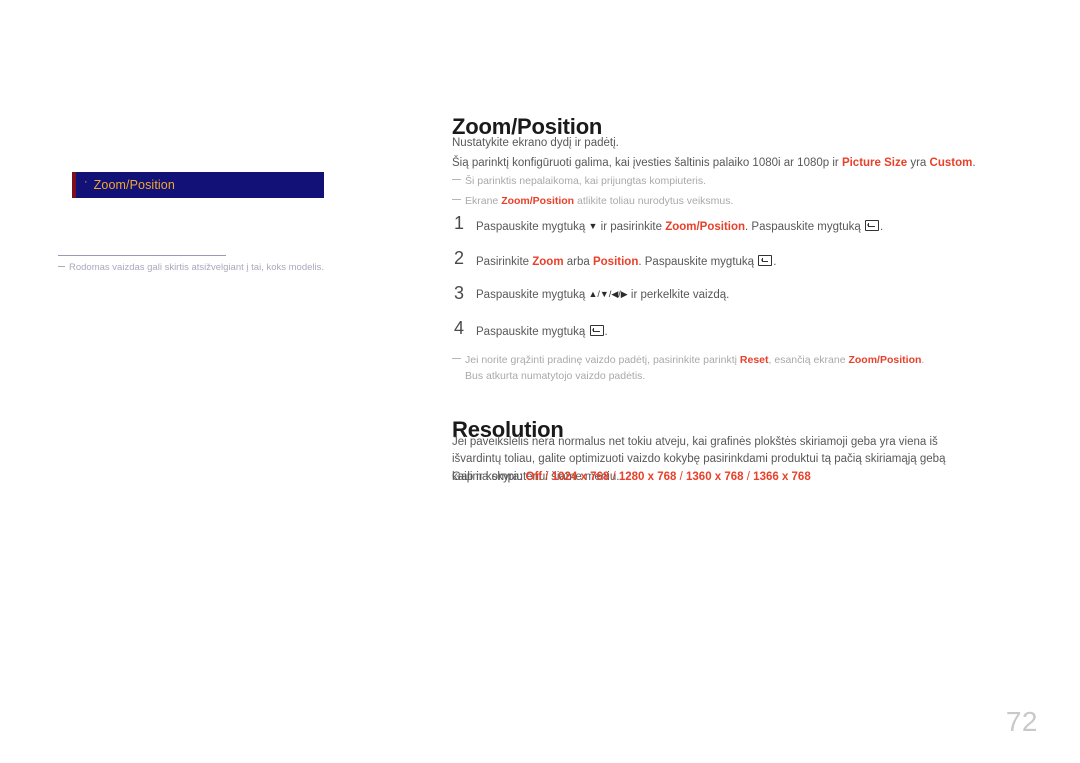 The width and height of the screenshot is (1080, 763). I want to click on resolution-option: Off, so click(534, 477).